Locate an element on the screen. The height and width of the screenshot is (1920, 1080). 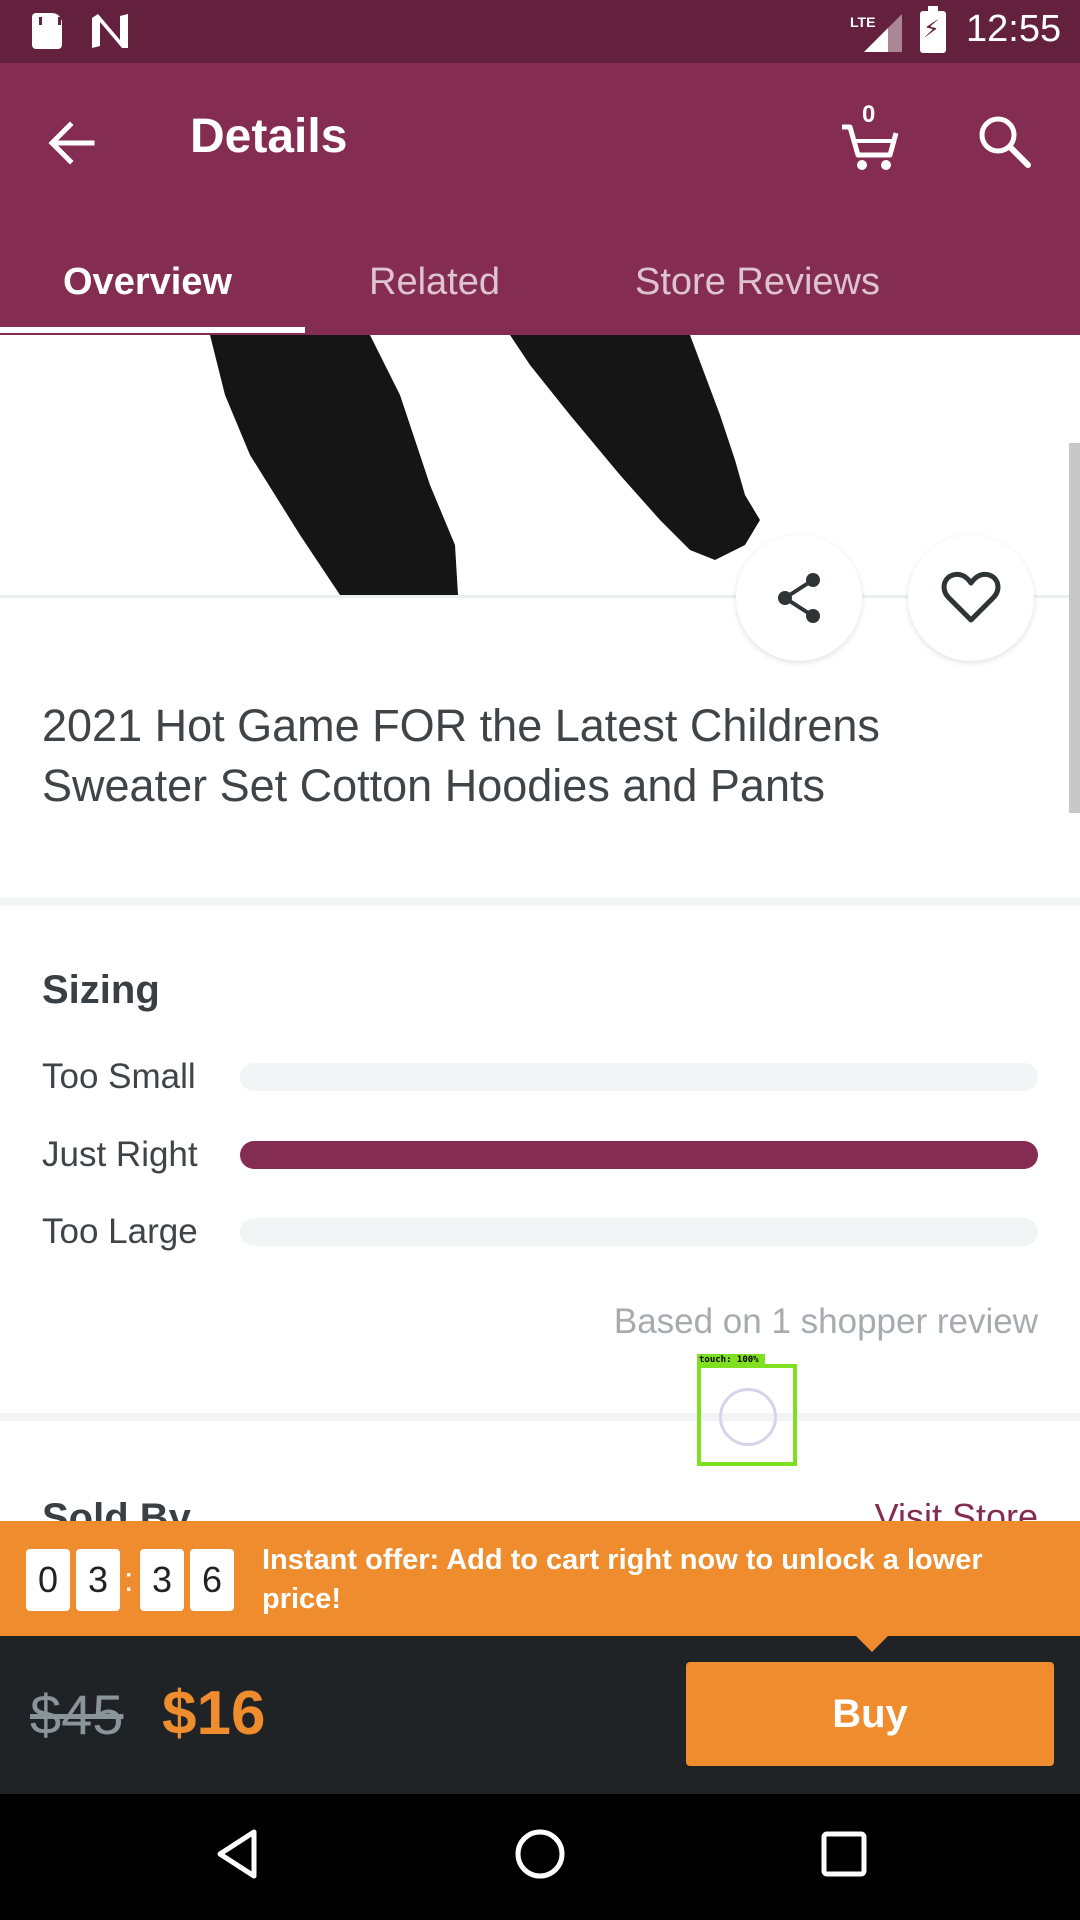
system-nav-bar is located at coordinates (540, 1857).